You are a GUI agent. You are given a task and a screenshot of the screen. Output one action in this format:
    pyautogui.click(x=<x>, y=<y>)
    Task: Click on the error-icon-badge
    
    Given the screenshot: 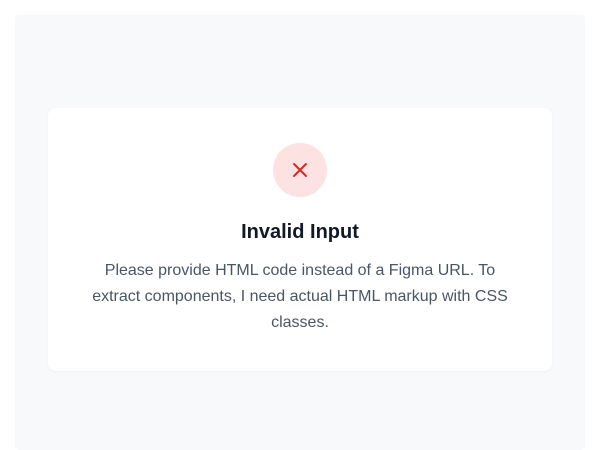 What is the action you would take?
    pyautogui.click(x=300, y=170)
    